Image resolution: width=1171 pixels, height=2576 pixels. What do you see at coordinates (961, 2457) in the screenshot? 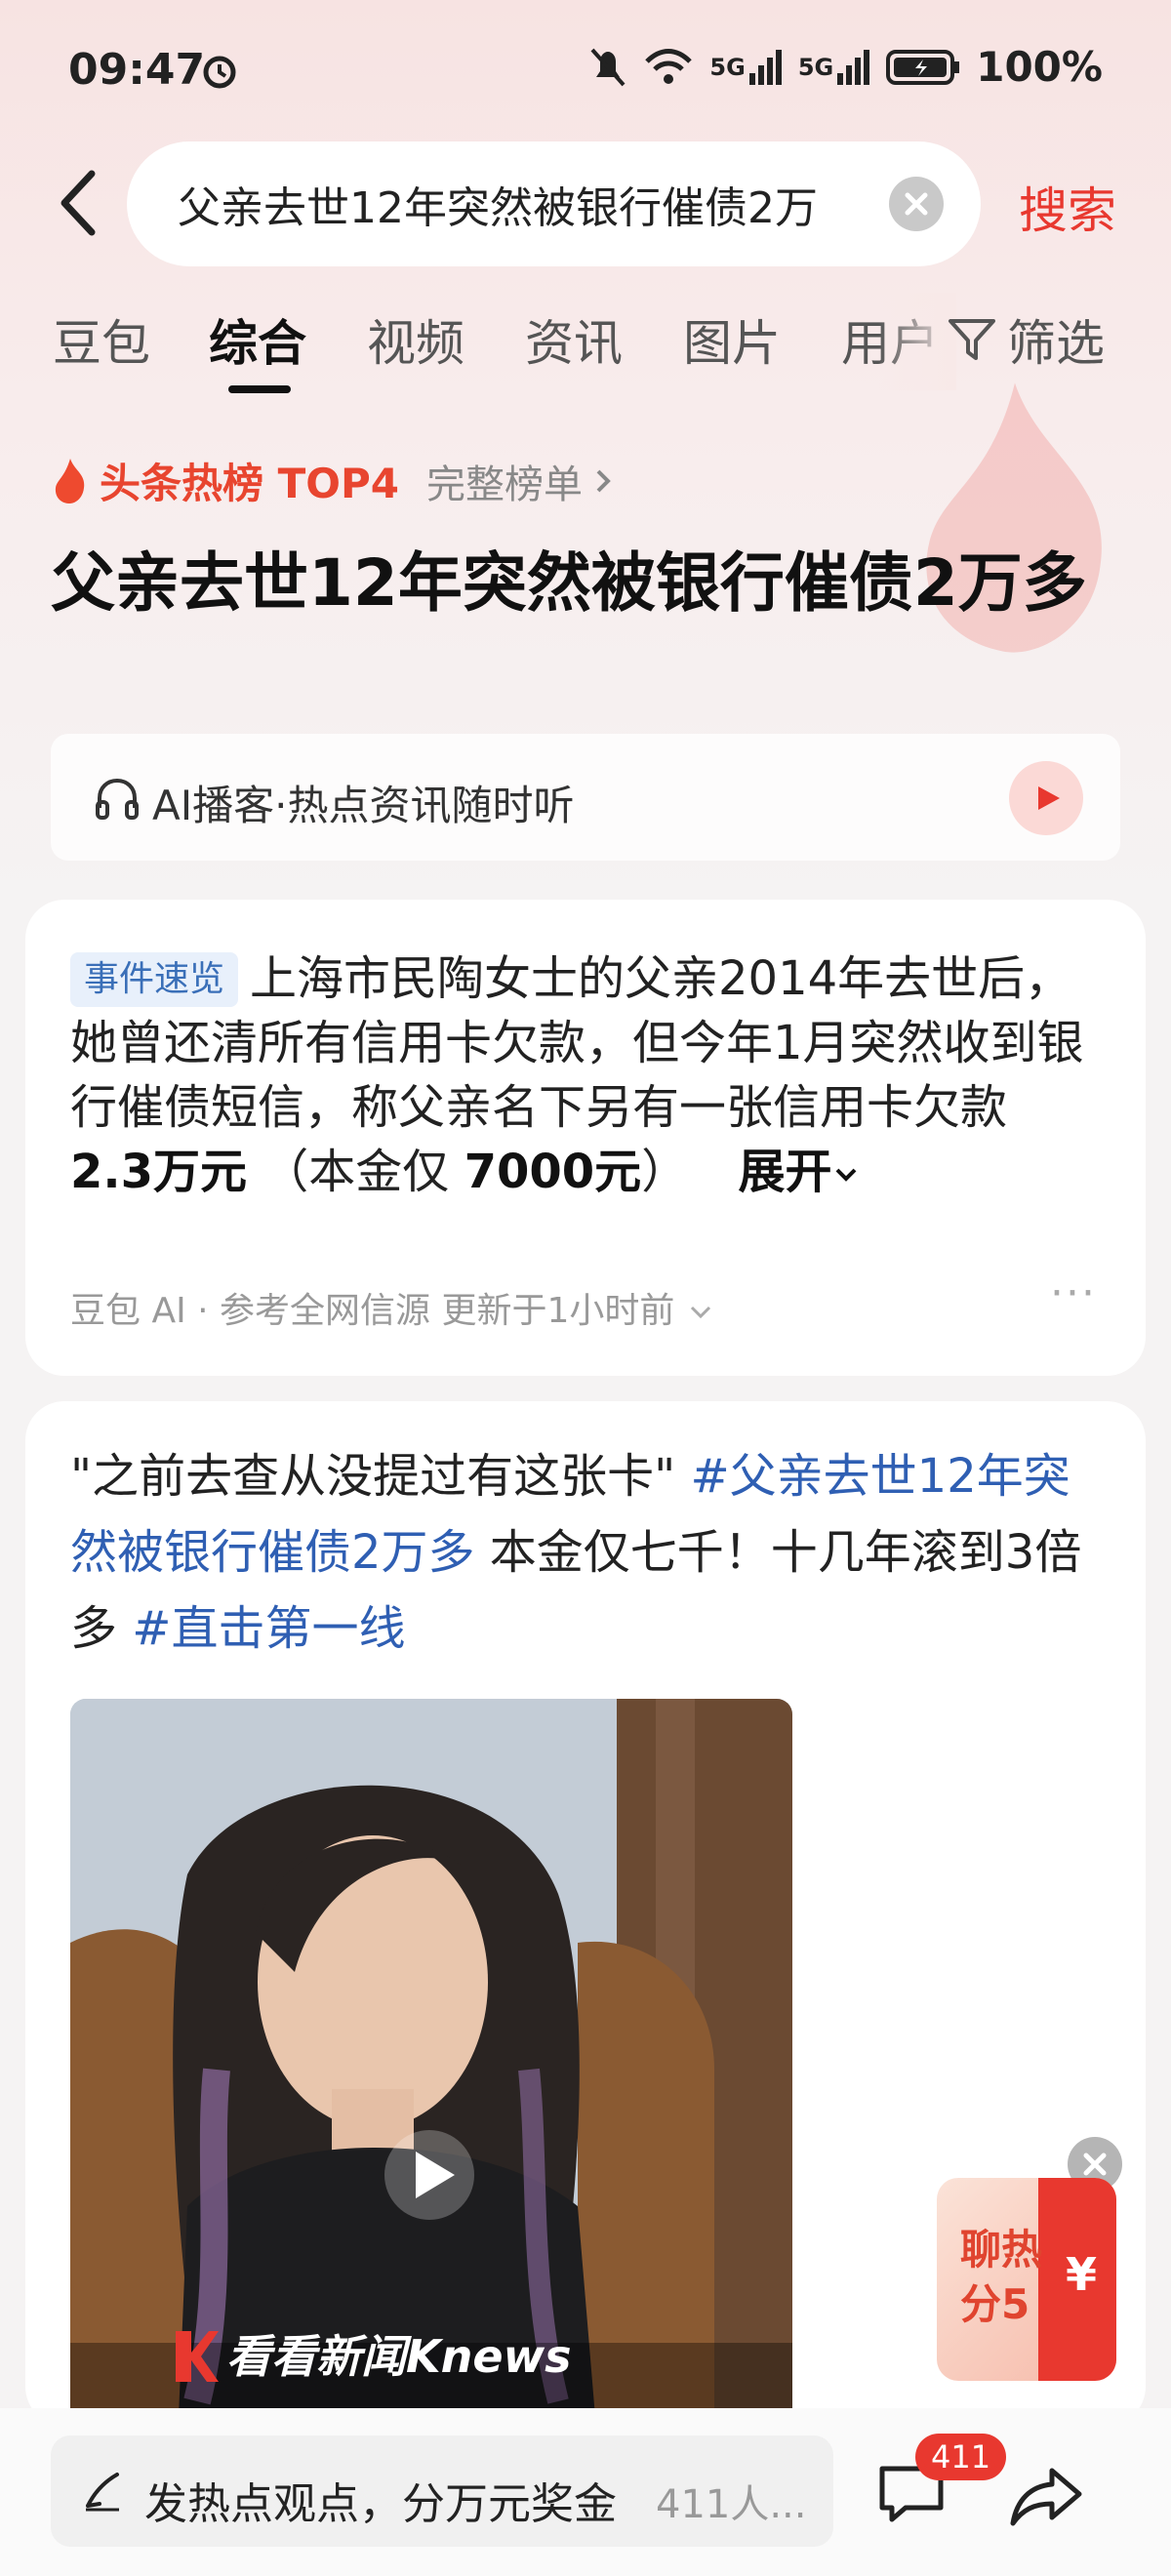
I see `comment-count-badge: 411` at bounding box center [961, 2457].